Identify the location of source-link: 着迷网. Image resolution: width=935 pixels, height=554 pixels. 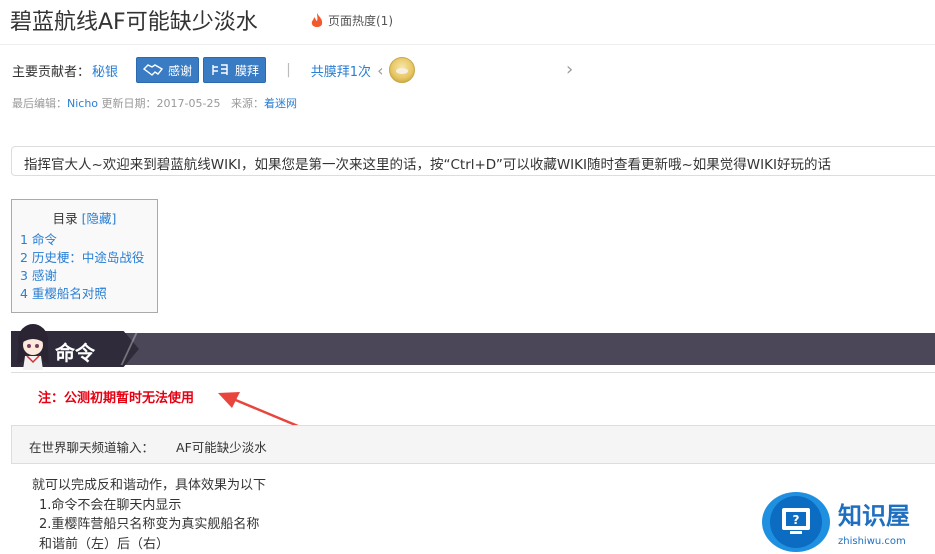
(280, 103).